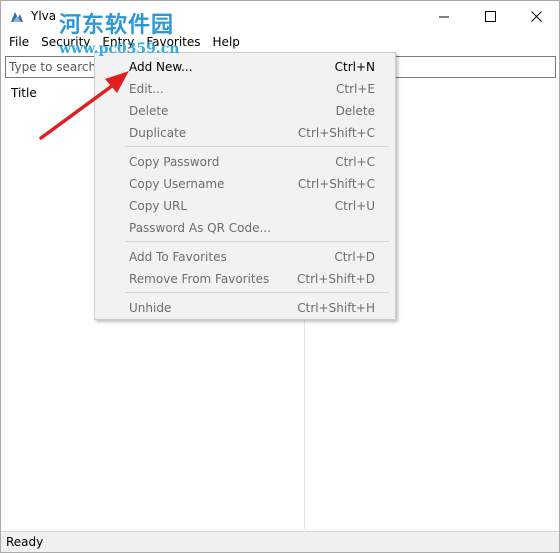 The width and height of the screenshot is (560, 553). What do you see at coordinates (65, 42) in the screenshot?
I see `menu-security: Security` at bounding box center [65, 42].